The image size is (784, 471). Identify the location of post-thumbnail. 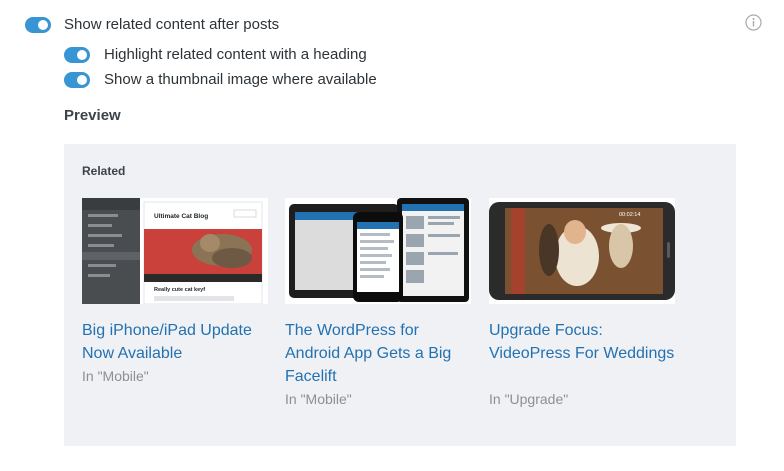
(378, 251).